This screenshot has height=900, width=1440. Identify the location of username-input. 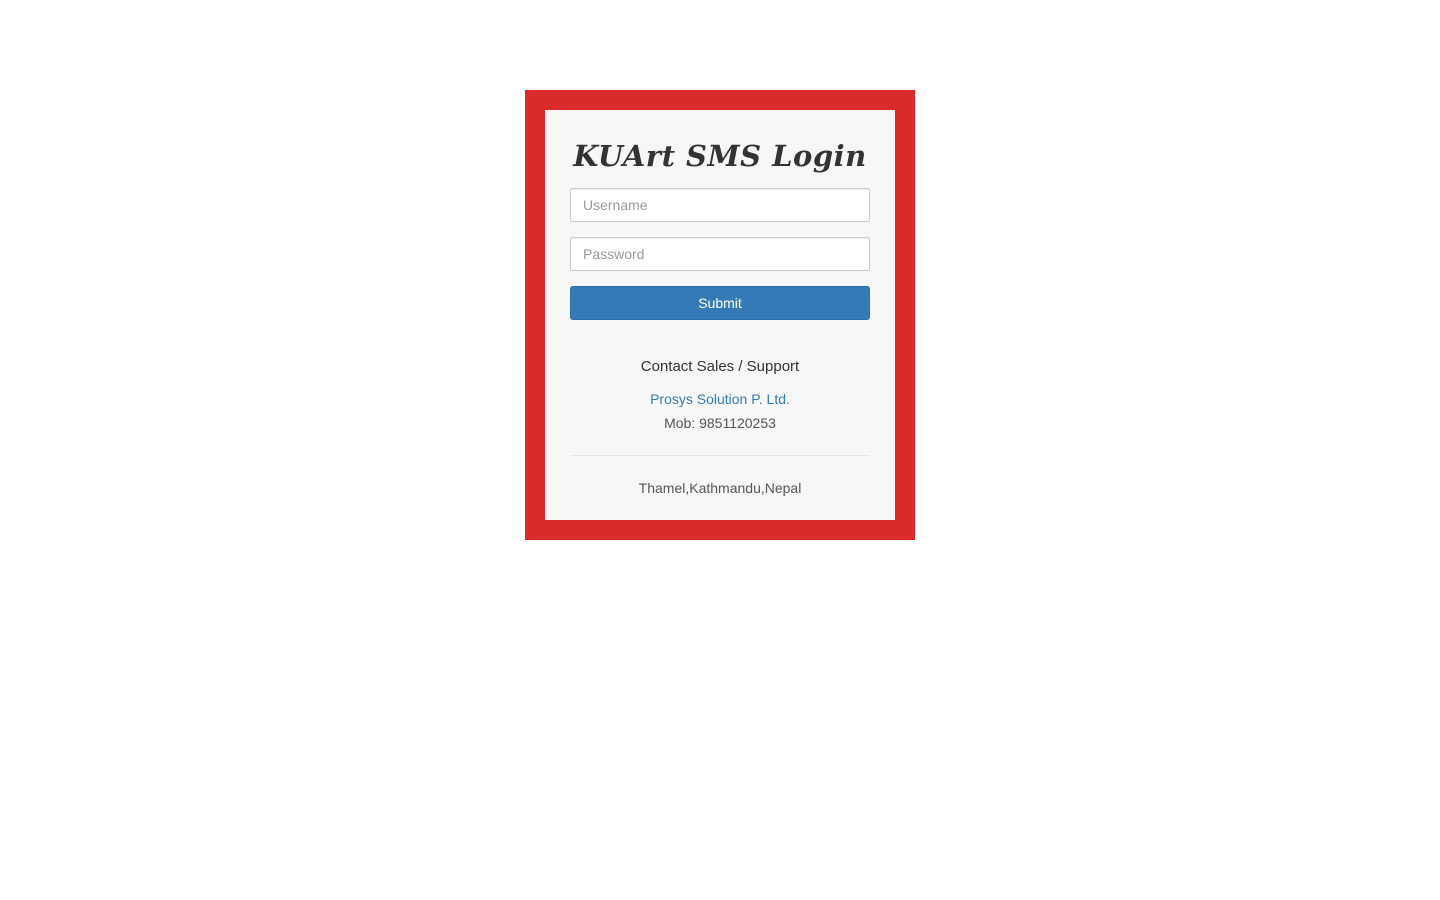
(720, 205).